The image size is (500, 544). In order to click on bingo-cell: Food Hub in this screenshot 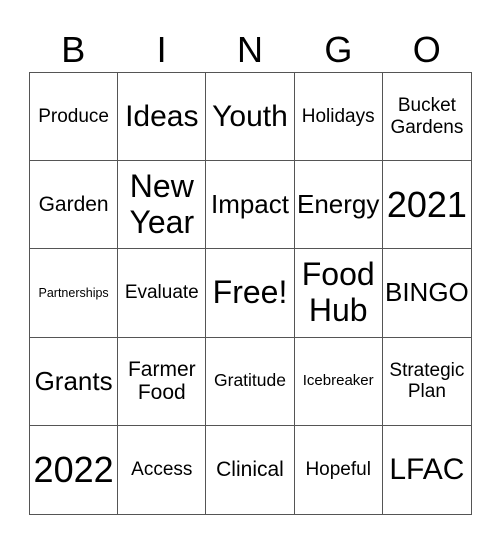, I will do `click(338, 293)`.